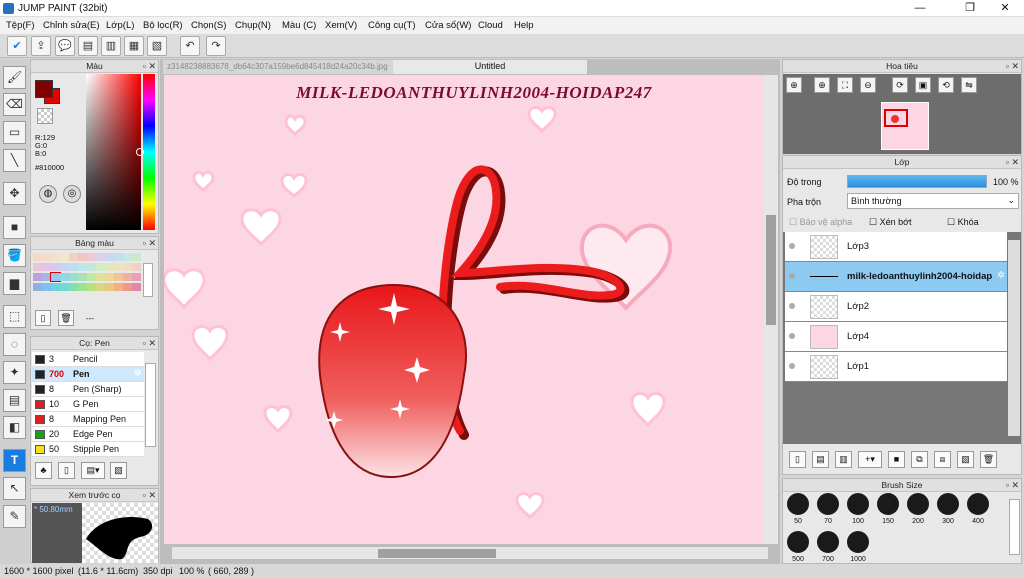  I want to click on merge-icon: ⧈, so click(942, 459).